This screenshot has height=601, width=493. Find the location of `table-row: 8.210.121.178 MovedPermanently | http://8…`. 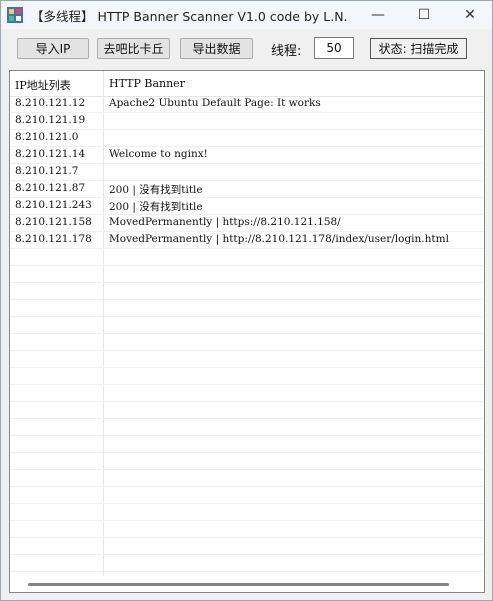

table-row: 8.210.121.178 MovedPermanently | http://8… is located at coordinates (247, 240).